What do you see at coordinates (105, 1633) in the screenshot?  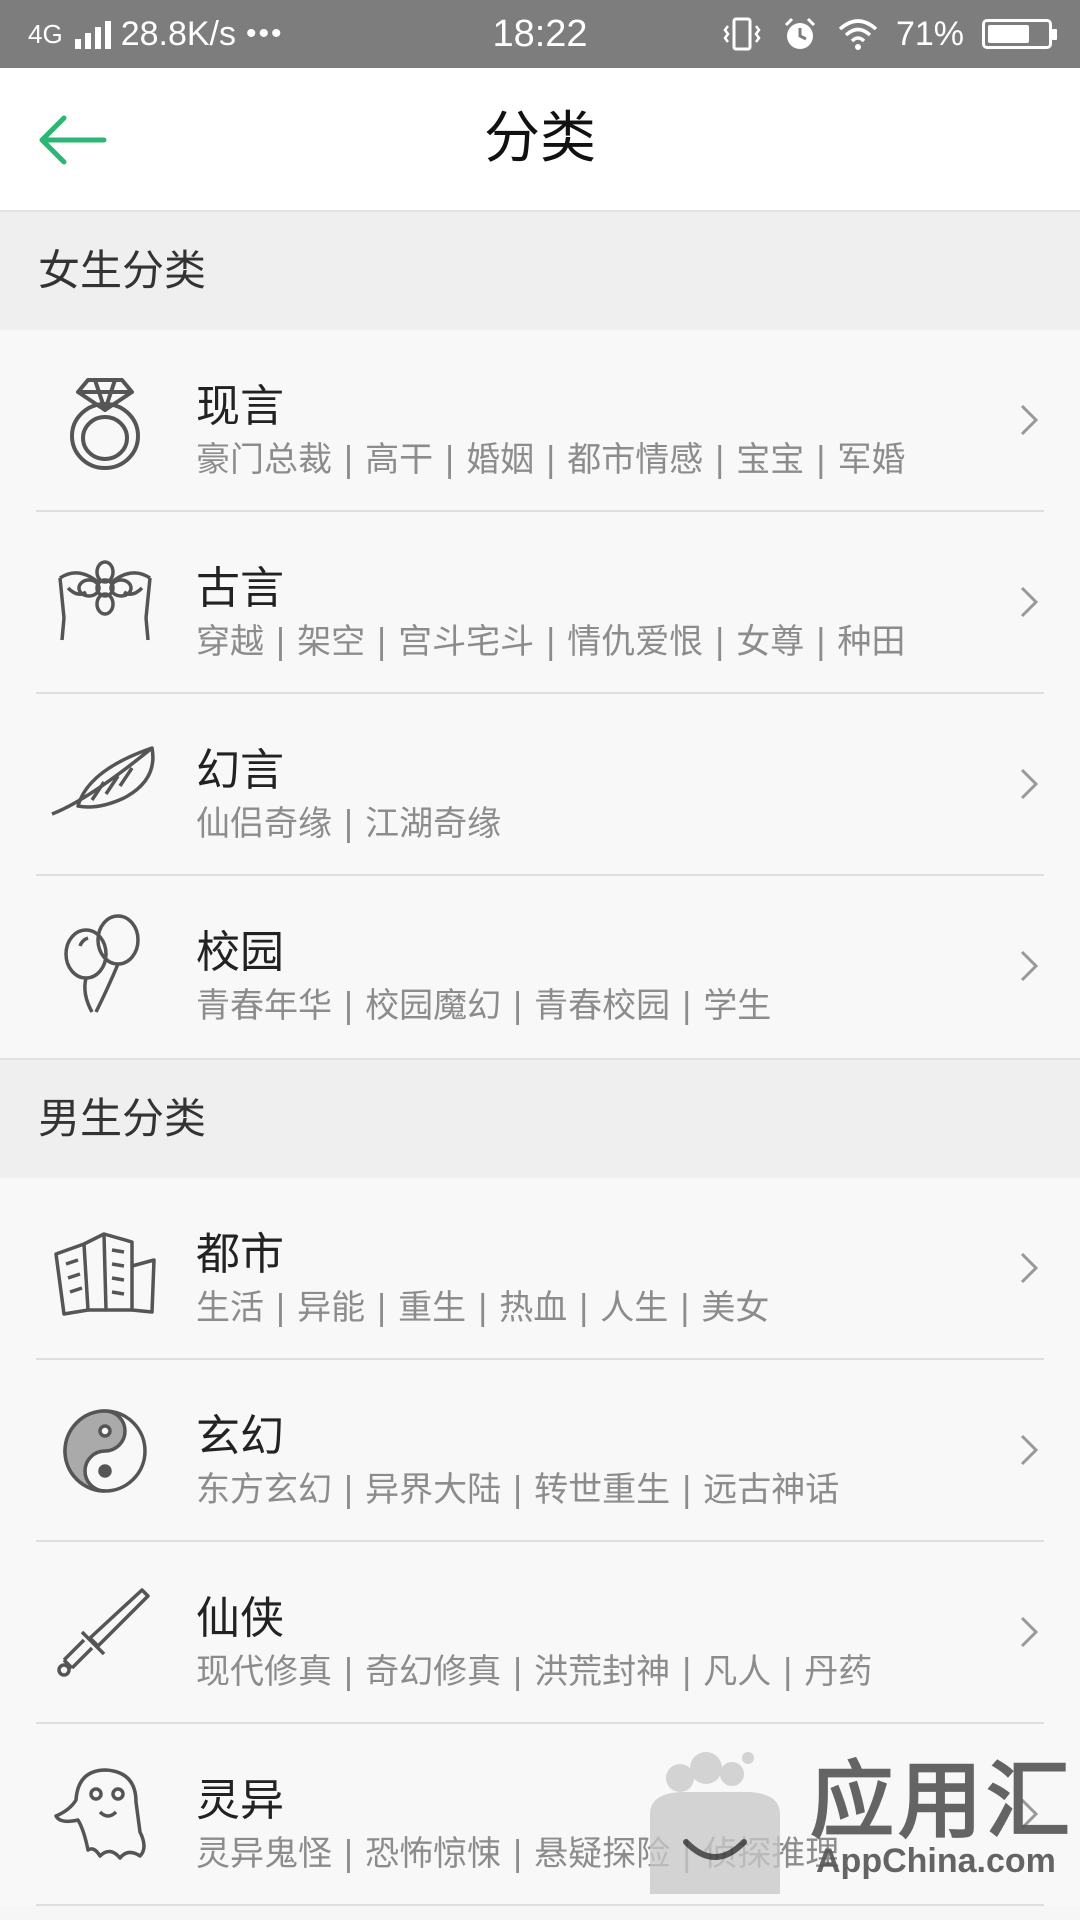 I see `sword-icon` at bounding box center [105, 1633].